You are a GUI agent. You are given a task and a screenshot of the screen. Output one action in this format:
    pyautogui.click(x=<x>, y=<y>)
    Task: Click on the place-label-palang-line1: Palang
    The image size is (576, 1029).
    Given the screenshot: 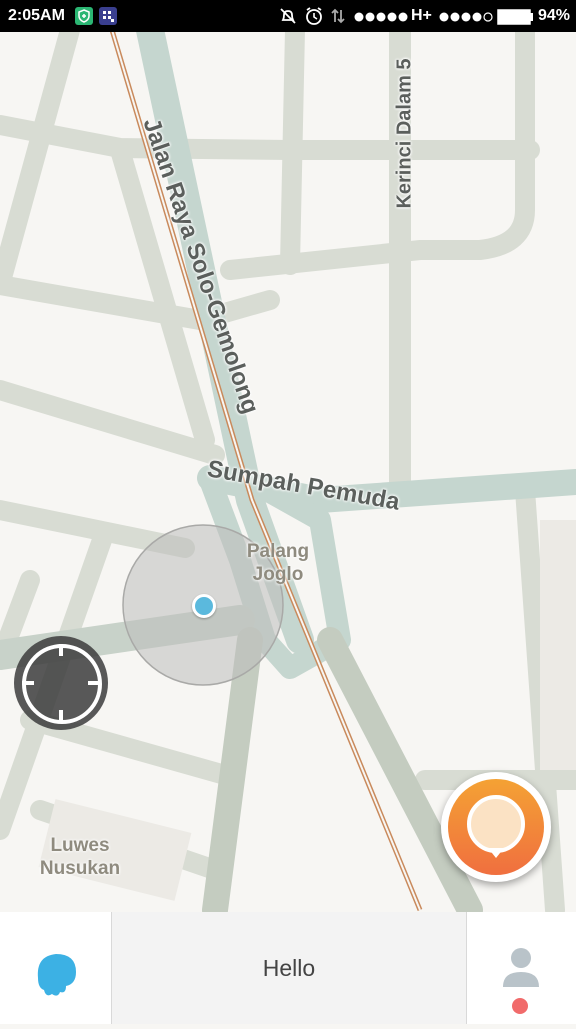 What is the action you would take?
    pyautogui.click(x=278, y=551)
    